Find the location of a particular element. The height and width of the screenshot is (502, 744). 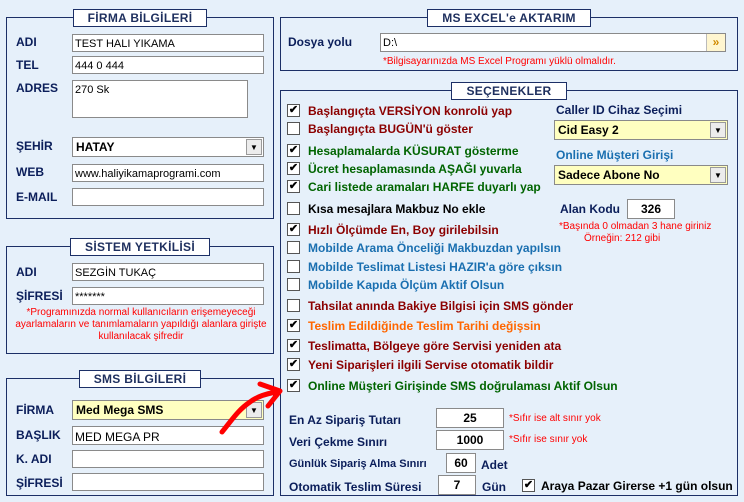

teslim-suresi-label: Otomatik Teslim Süresi is located at coordinates (355, 487).